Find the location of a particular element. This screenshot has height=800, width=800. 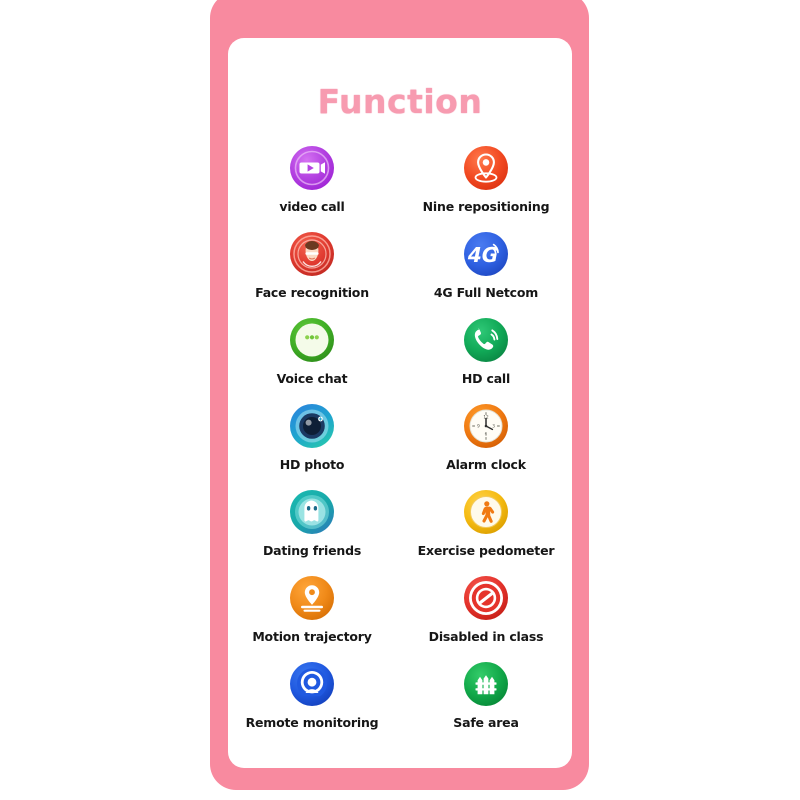

function-row: Dating friends Exercise pedometer is located at coordinates (400, 529).